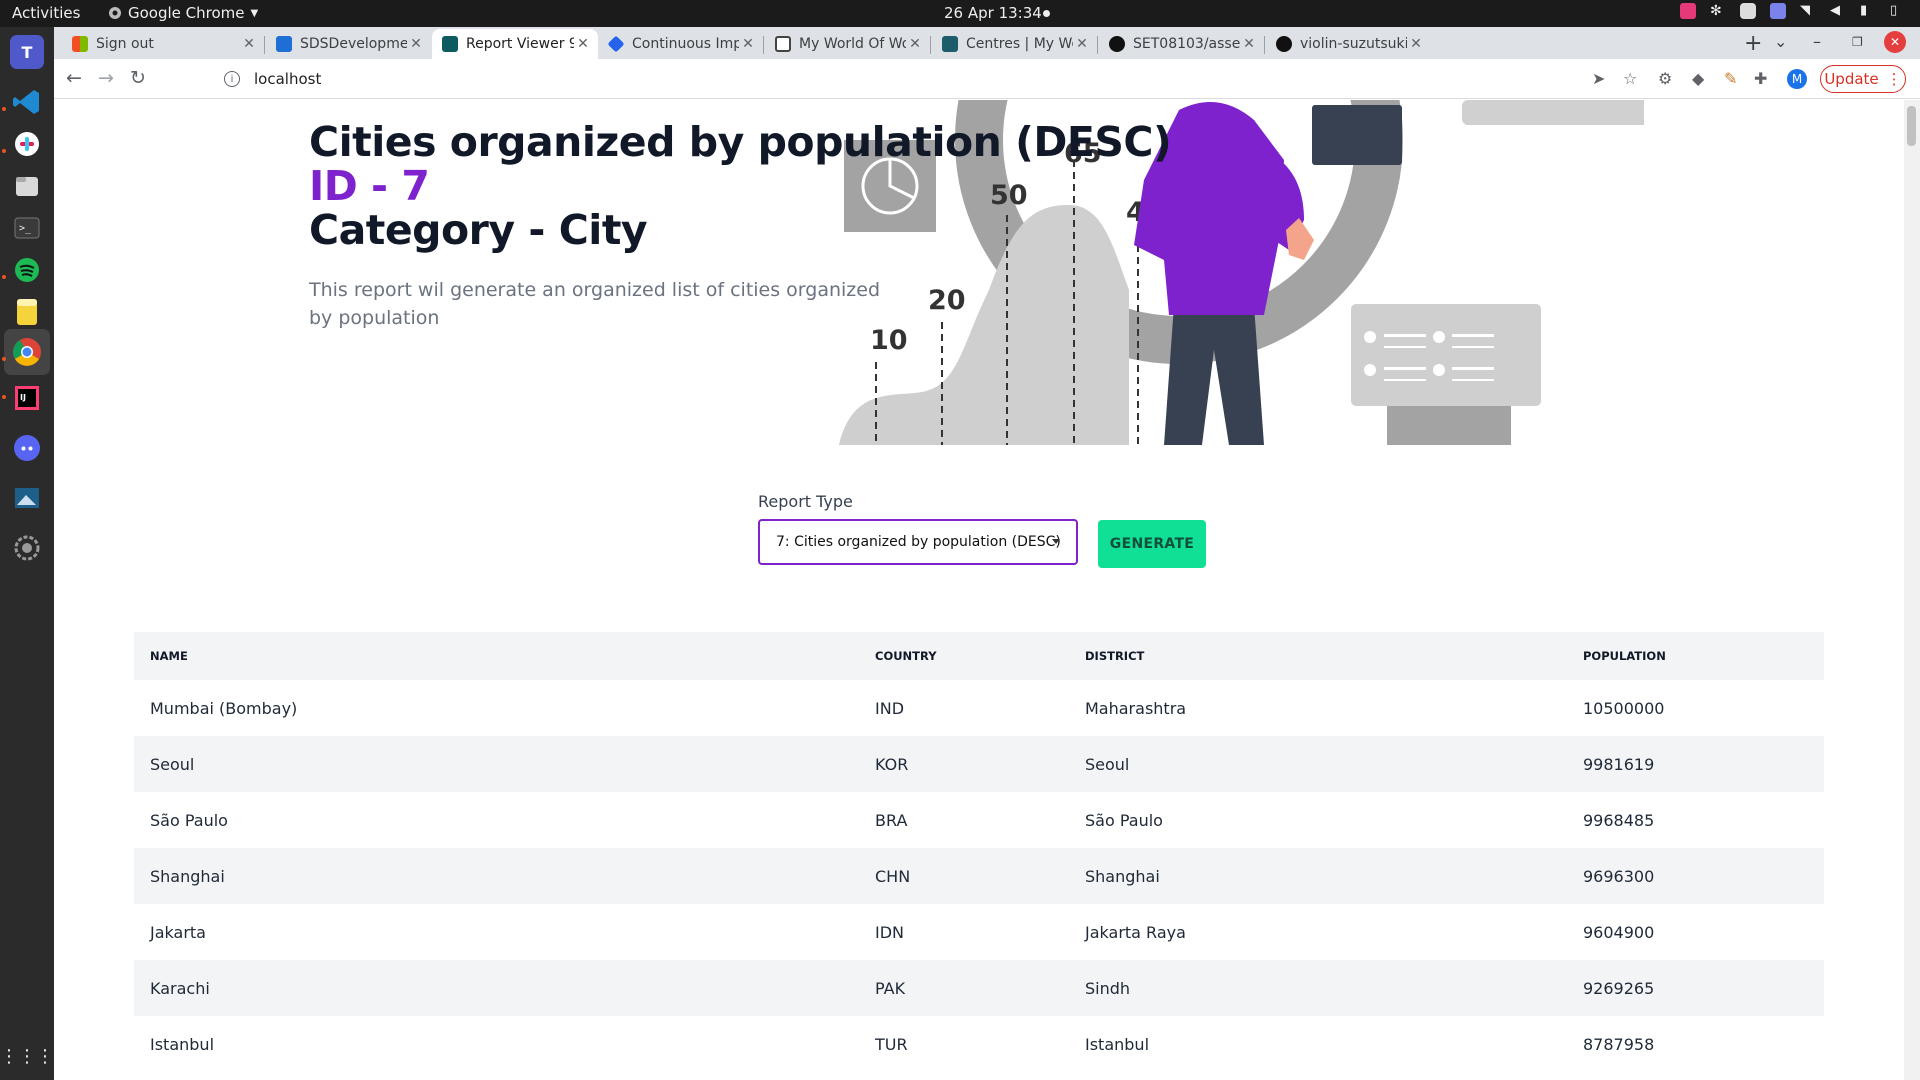 The height and width of the screenshot is (1080, 1920). What do you see at coordinates (805, 501) in the screenshot?
I see `report-type-label: Report Type` at bounding box center [805, 501].